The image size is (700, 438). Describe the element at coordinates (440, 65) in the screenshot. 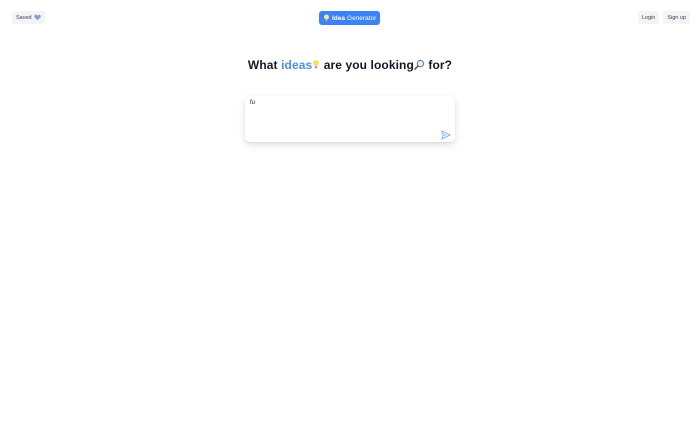

I see `headline-part-3: for?` at that location.